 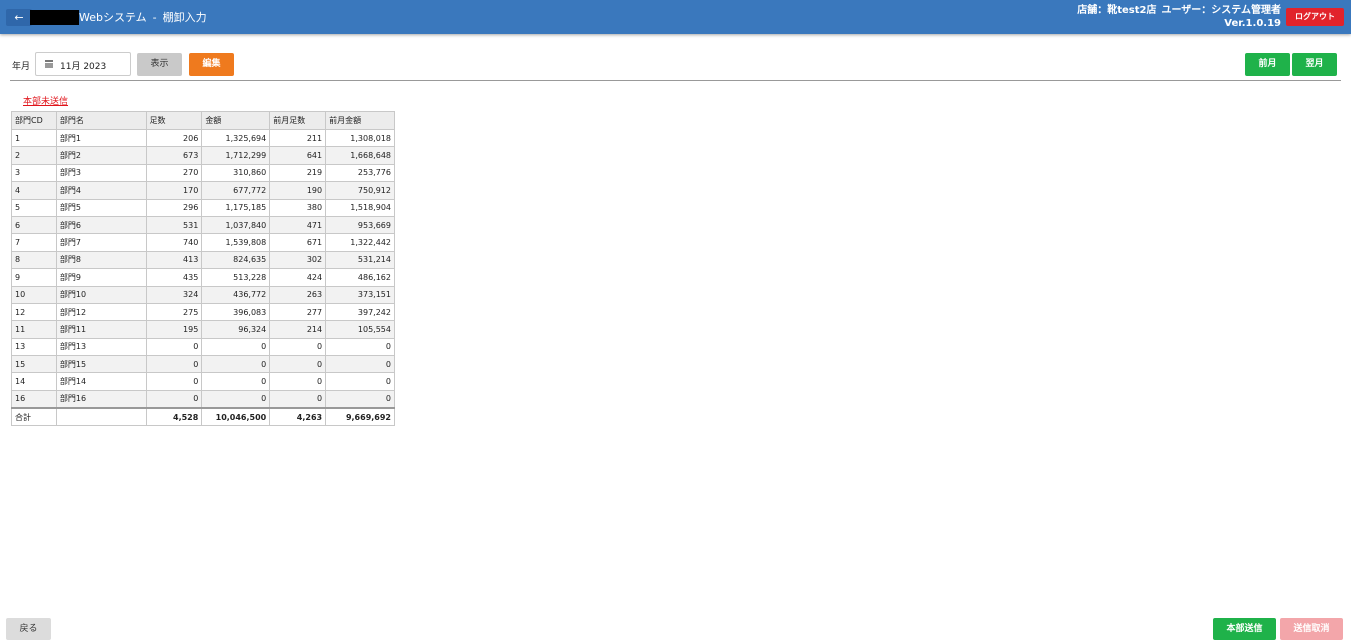 I want to click on cell-prev-qty: 302, so click(x=298, y=260).